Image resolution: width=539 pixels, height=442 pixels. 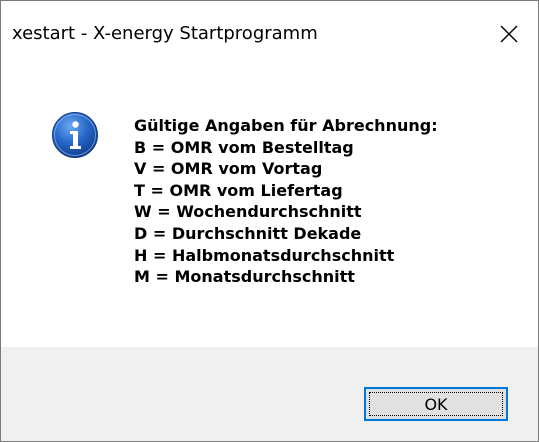 I want to click on message-line-d: D = Durchschnitt Dekade, so click(x=248, y=233).